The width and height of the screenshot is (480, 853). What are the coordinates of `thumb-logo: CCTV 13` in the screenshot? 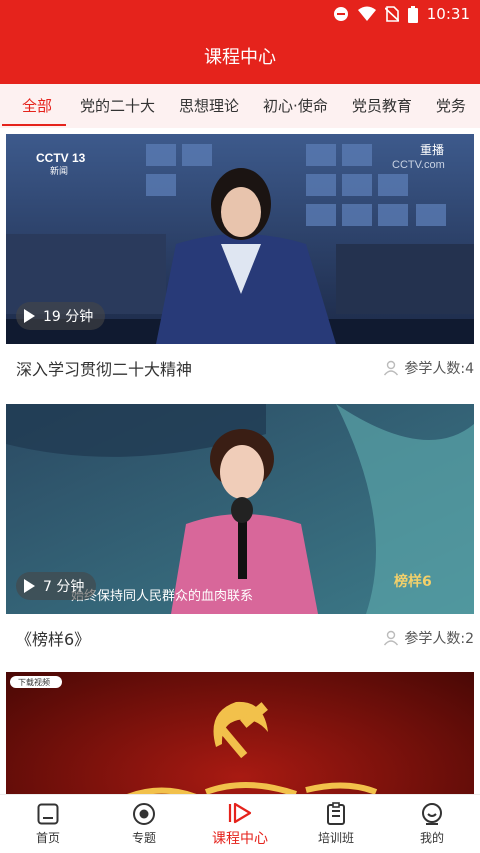 It's located at (61, 158).